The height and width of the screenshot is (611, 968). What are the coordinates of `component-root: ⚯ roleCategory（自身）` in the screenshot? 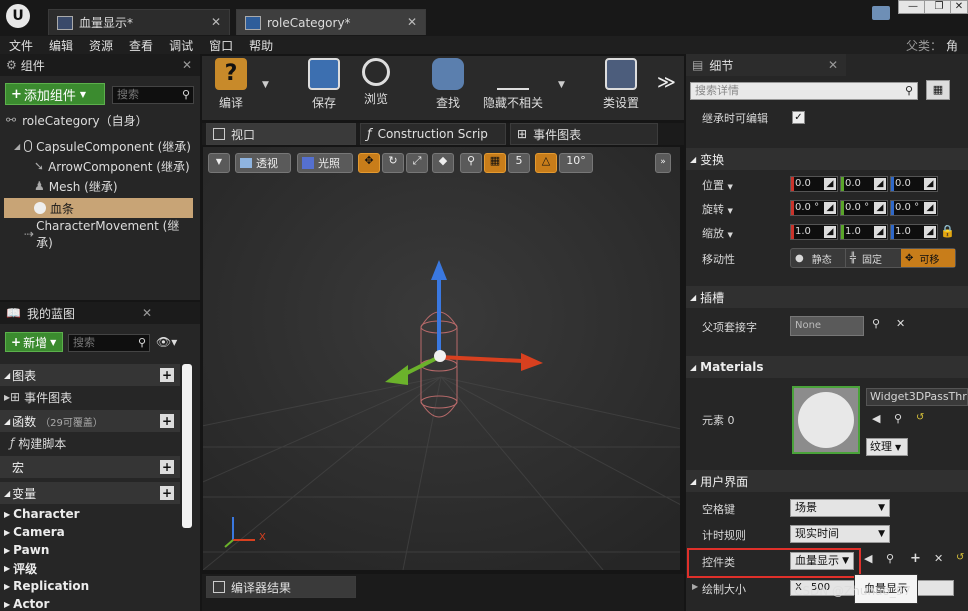 It's located at (101, 120).